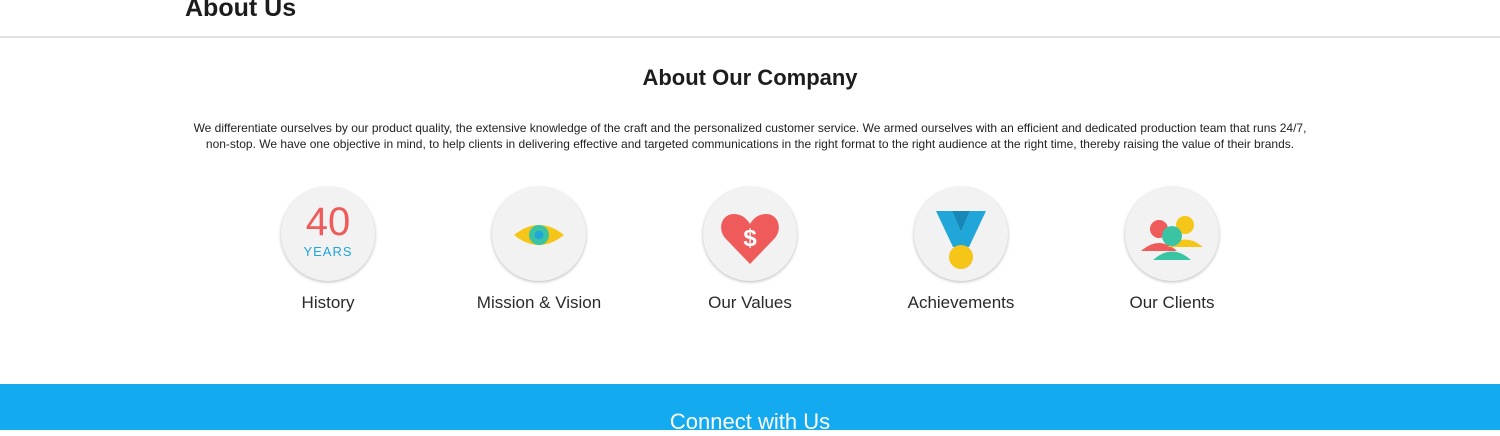  Describe the element at coordinates (750, 19) in the screenshot. I see `page-header: About Us` at that location.